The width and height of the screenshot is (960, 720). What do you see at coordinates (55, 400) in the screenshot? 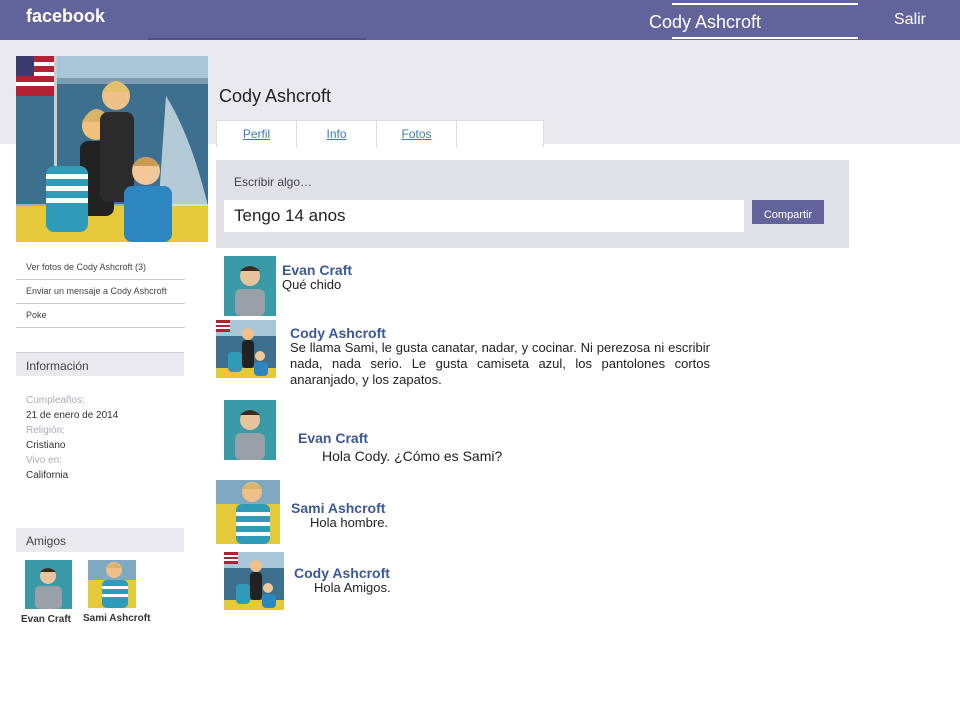
I see `info-birthday-label: Cumpleaños:` at bounding box center [55, 400].